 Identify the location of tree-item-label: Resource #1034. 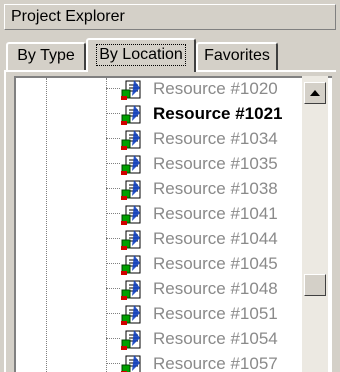
(215, 138).